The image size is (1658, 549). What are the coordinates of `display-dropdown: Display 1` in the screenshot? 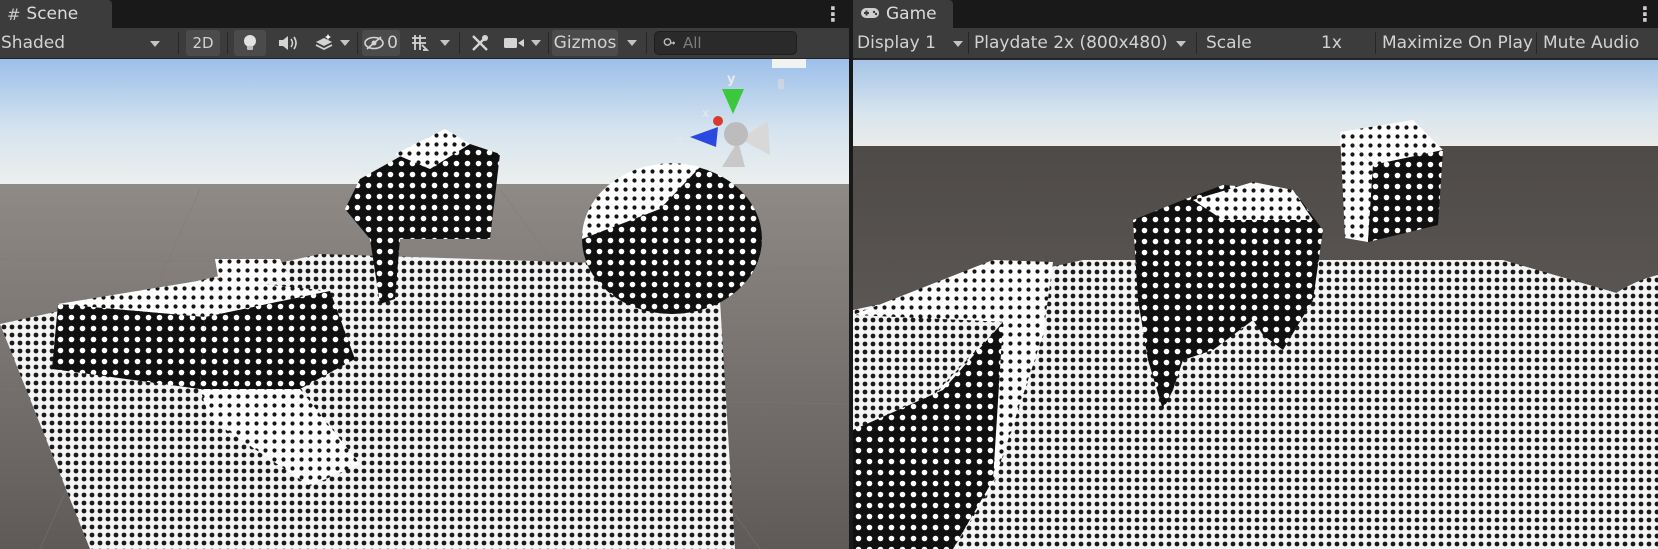 It's located at (911, 43).